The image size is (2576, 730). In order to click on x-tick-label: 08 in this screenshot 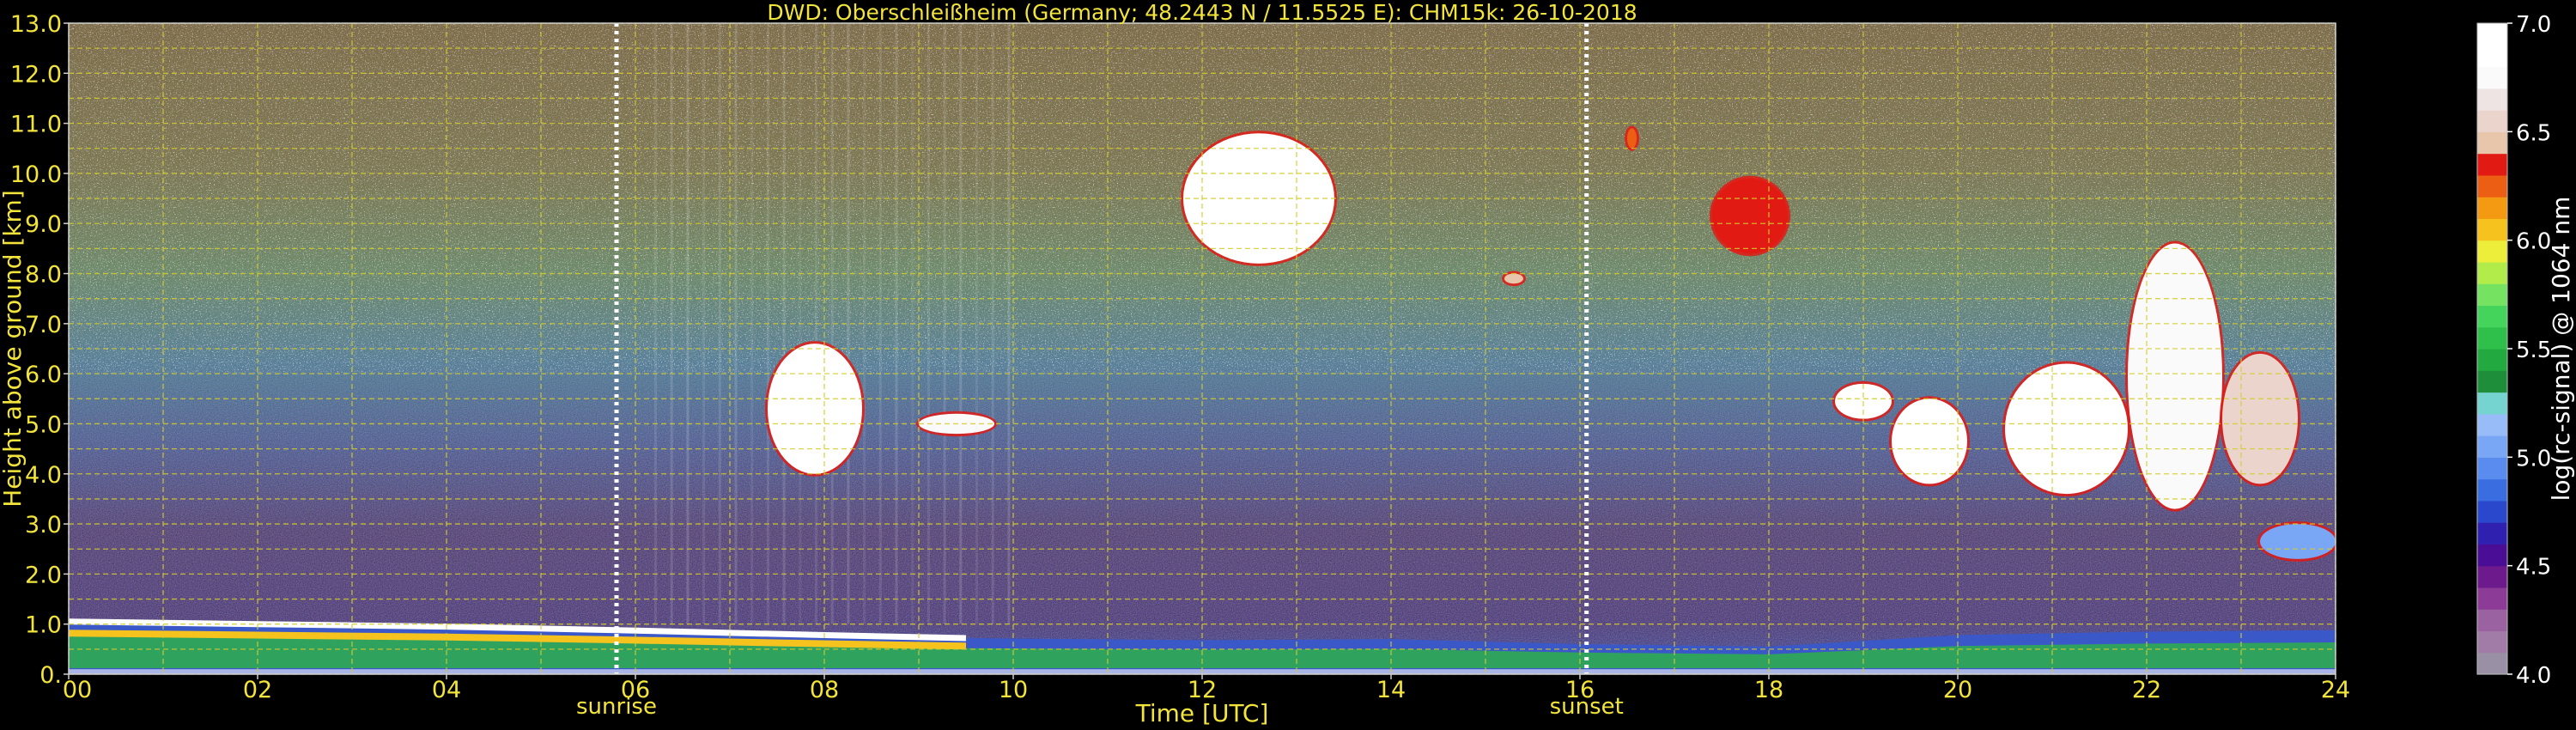, I will do `click(824, 690)`.